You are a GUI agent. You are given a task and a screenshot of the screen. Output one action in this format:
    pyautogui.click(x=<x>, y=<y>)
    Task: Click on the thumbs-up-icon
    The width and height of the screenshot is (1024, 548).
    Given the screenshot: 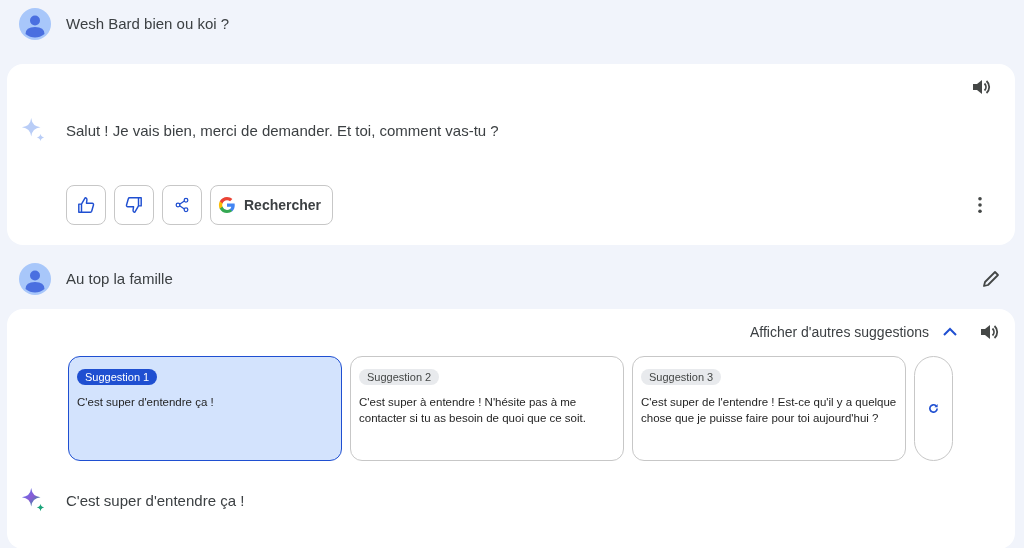 What is the action you would take?
    pyautogui.click(x=86, y=205)
    